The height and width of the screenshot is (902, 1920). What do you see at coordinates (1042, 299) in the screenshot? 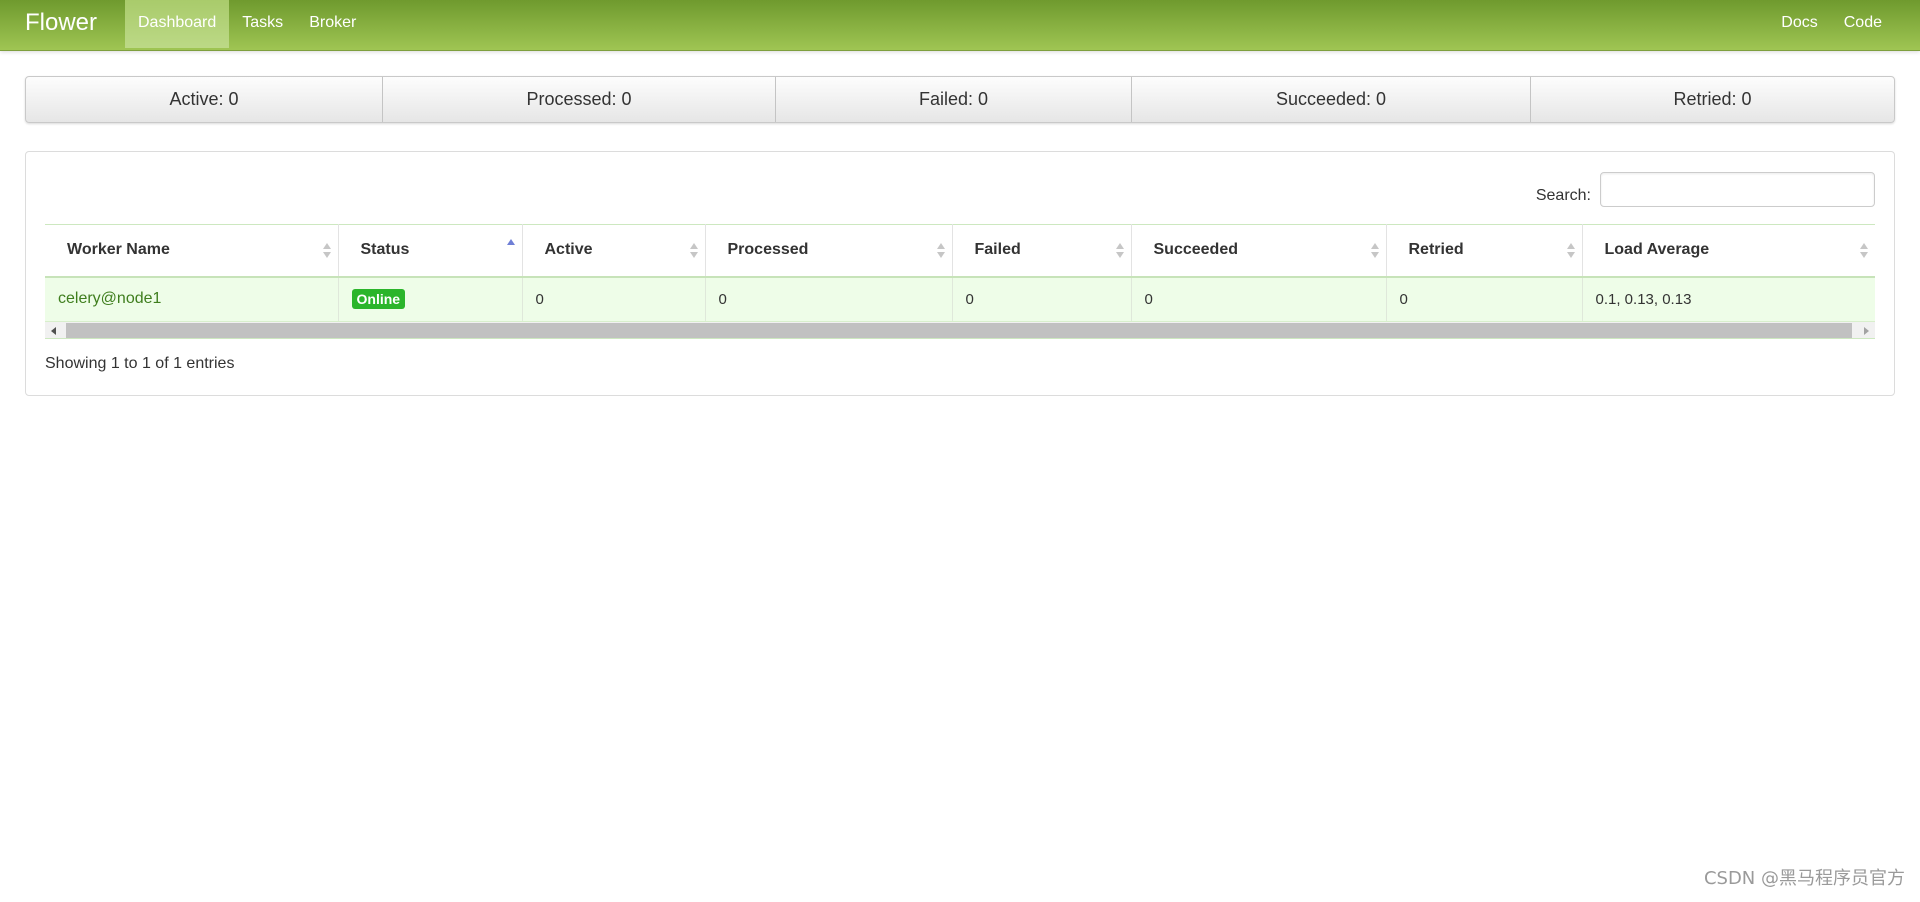
I see `cell-failed: 0` at bounding box center [1042, 299].